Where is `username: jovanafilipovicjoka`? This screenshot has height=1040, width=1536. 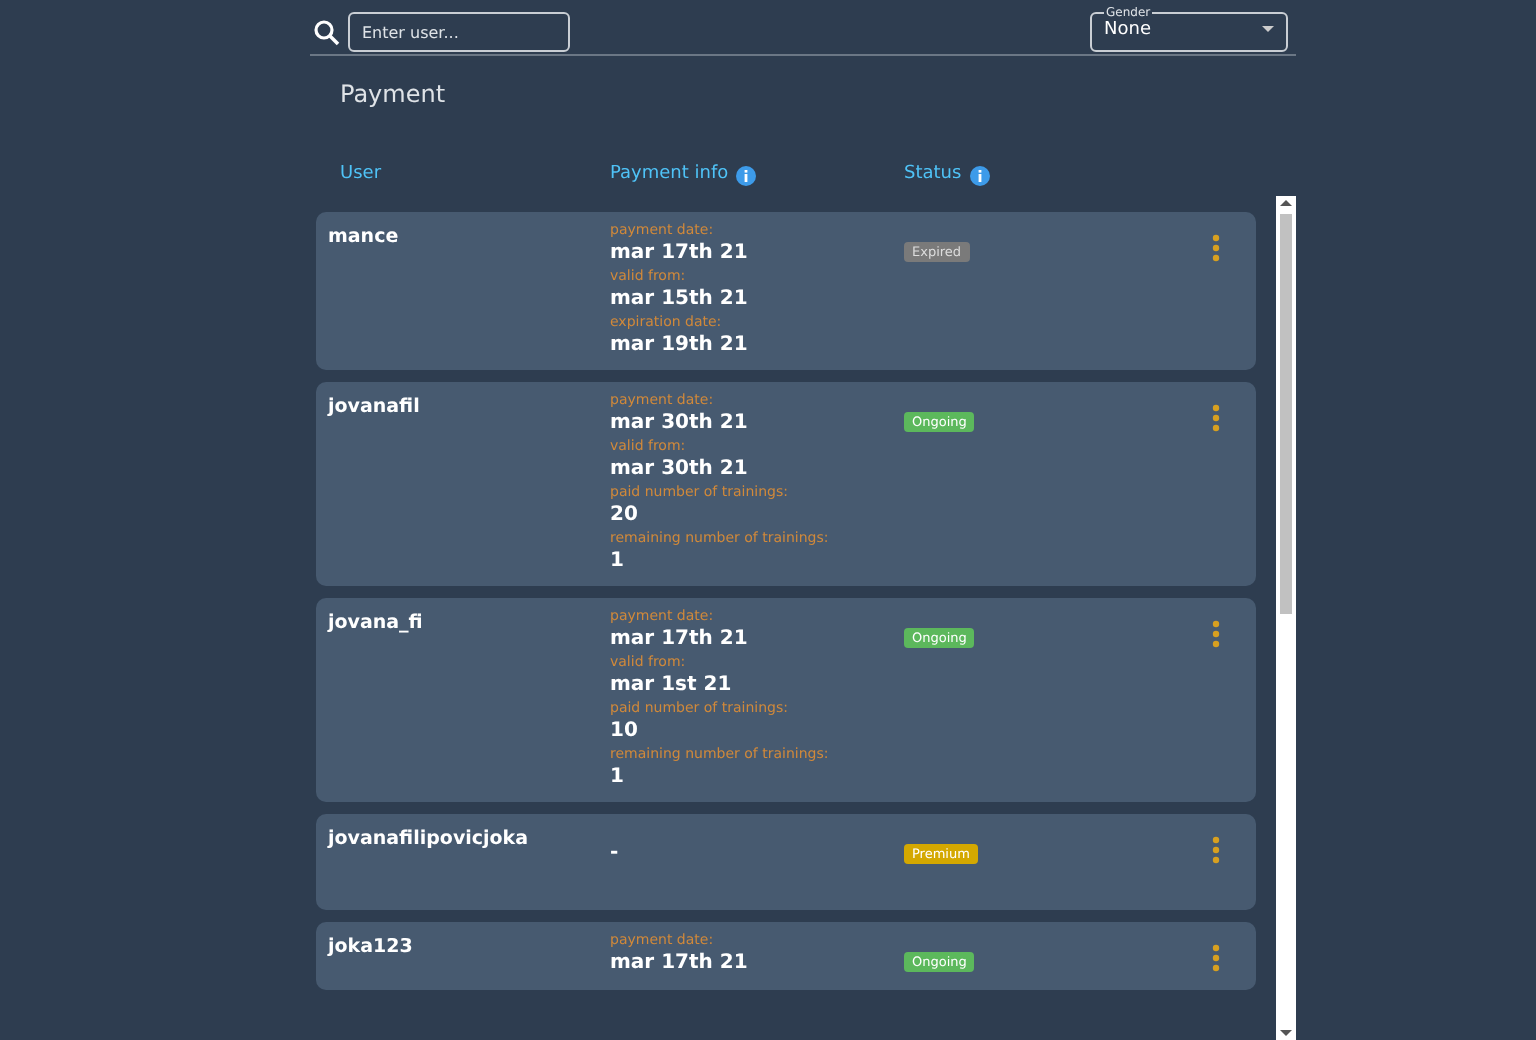
username: jovanafilipovicjoka is located at coordinates (428, 839).